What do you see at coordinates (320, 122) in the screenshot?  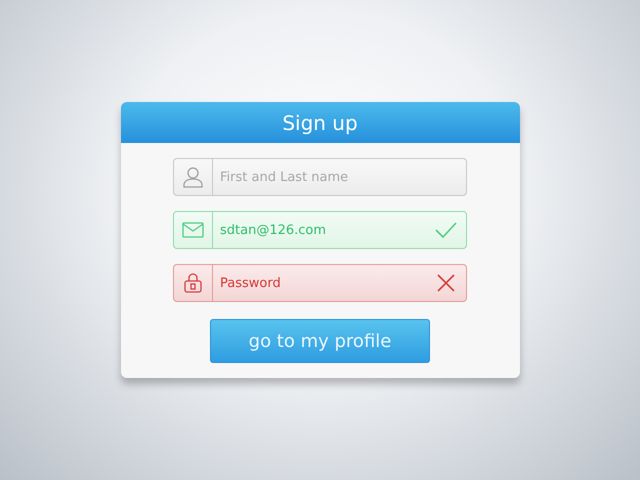 I see `card-title: Sign up` at bounding box center [320, 122].